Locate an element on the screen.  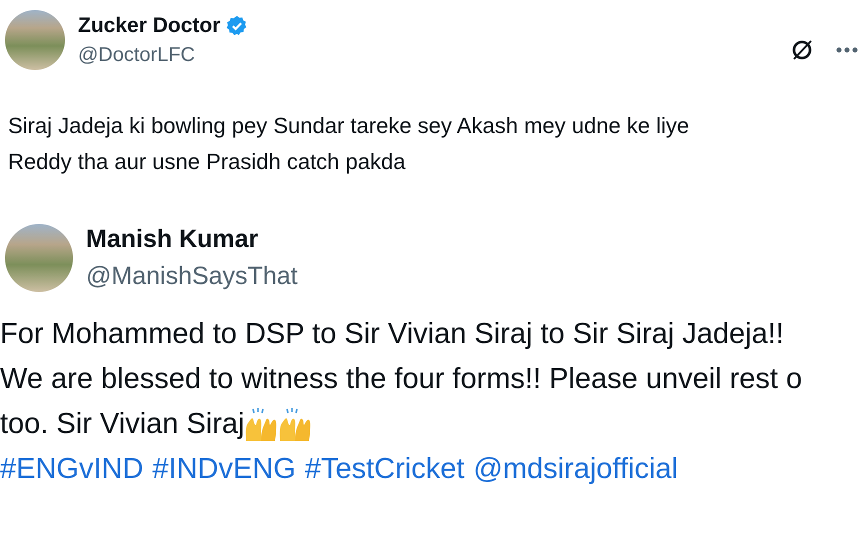
author-name: Zucker Doctor is located at coordinates (149, 26).